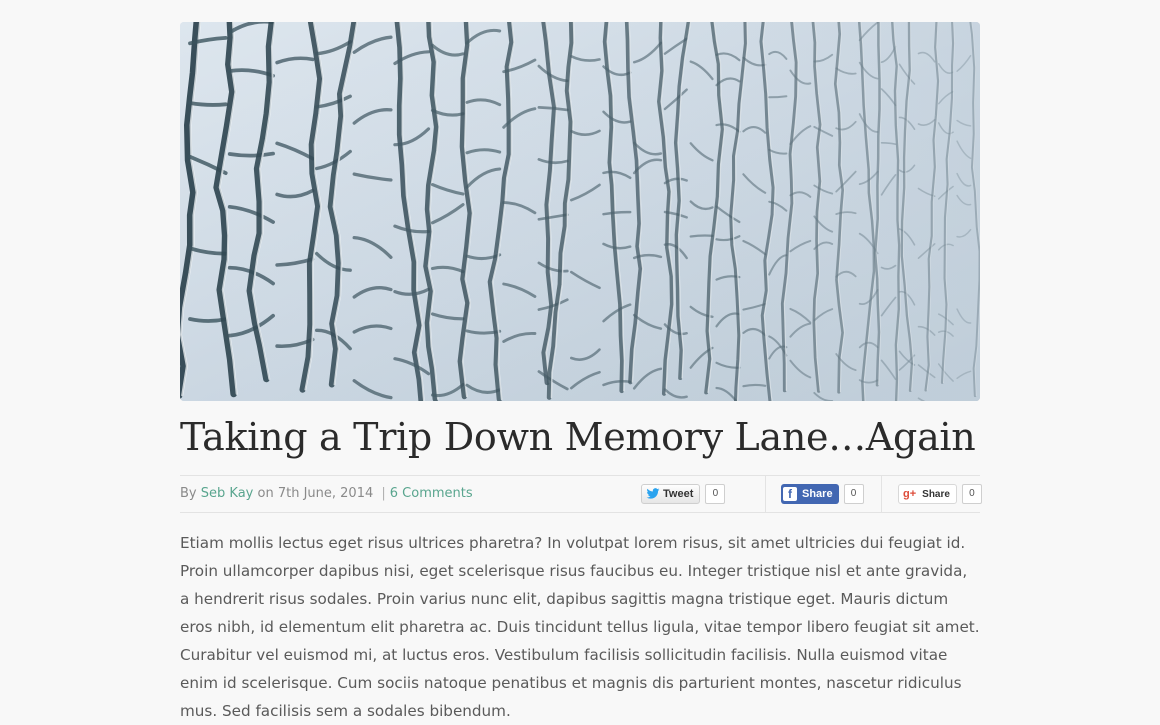 This screenshot has width=1160, height=725. I want to click on author-link: Seb Kay, so click(227, 493).